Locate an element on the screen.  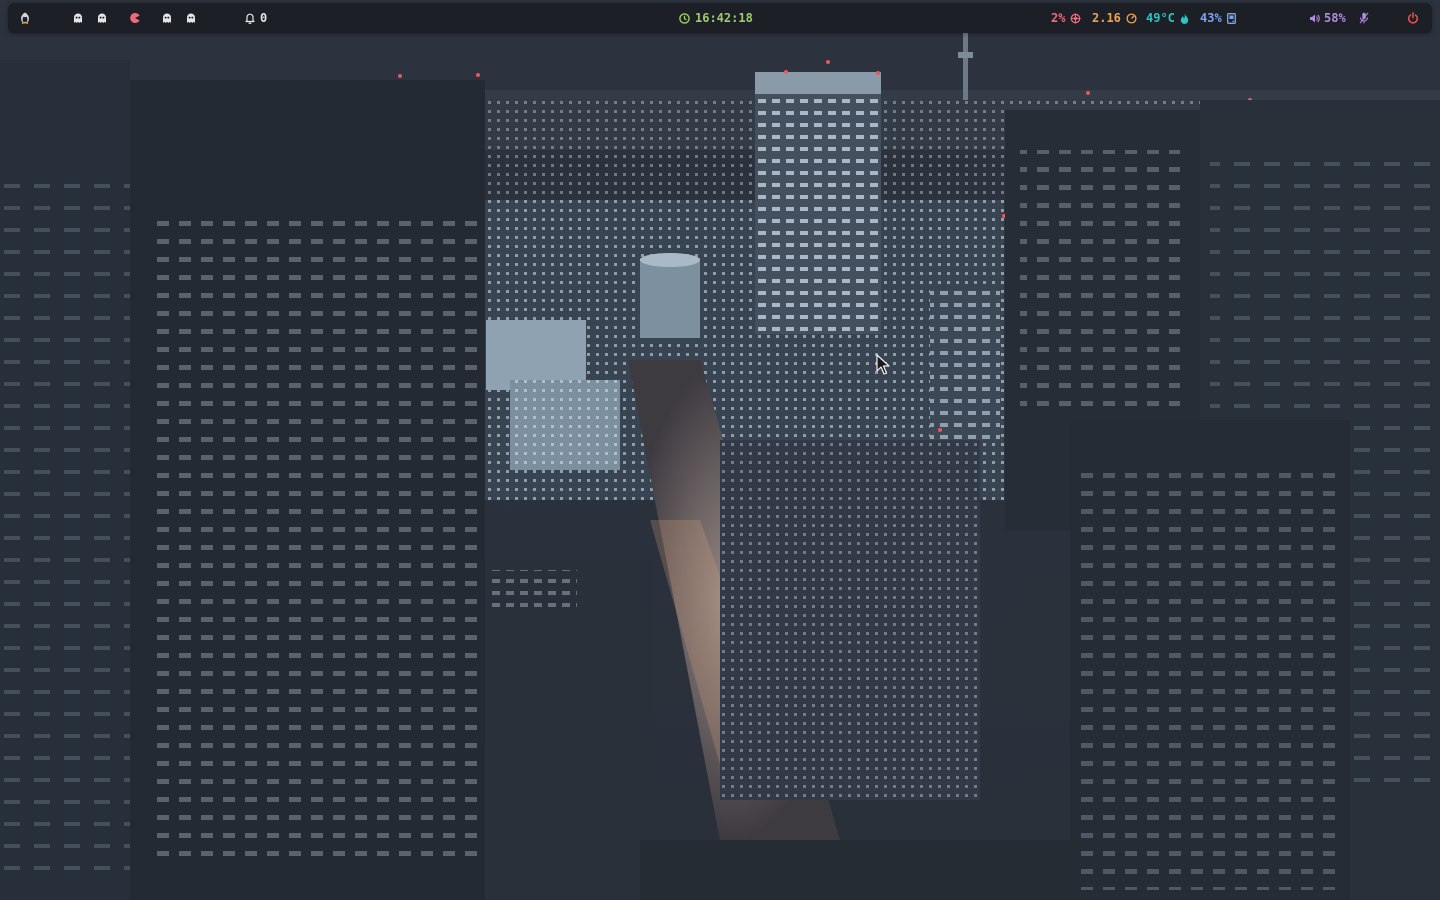
tux-penguin-icon is located at coordinates (25, 18).